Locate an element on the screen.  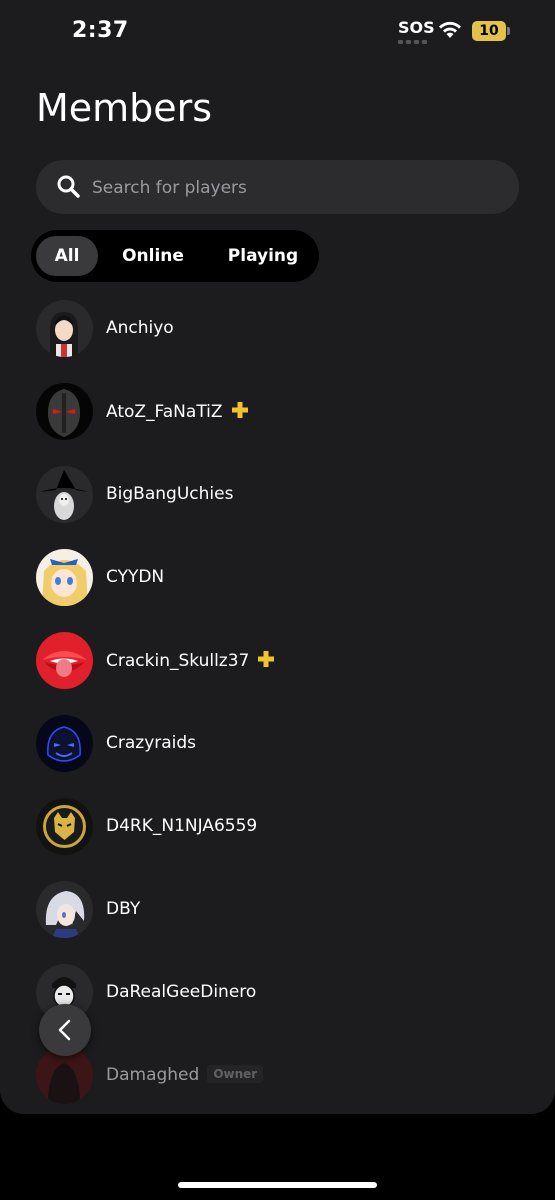
home-indicator is located at coordinates (277, 1185).